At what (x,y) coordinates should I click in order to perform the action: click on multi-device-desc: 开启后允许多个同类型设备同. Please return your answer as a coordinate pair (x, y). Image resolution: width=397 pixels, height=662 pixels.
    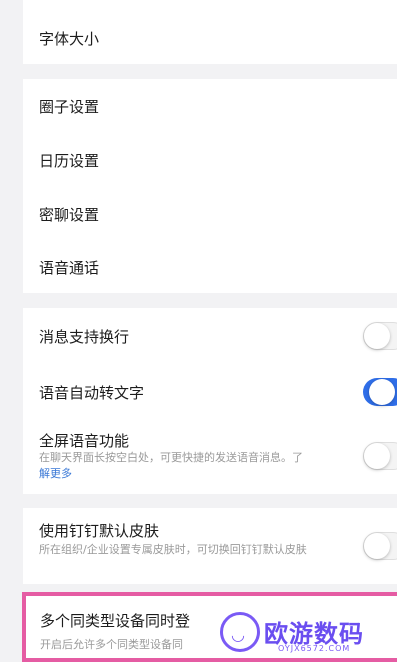
    Looking at the image, I should click on (111, 644).